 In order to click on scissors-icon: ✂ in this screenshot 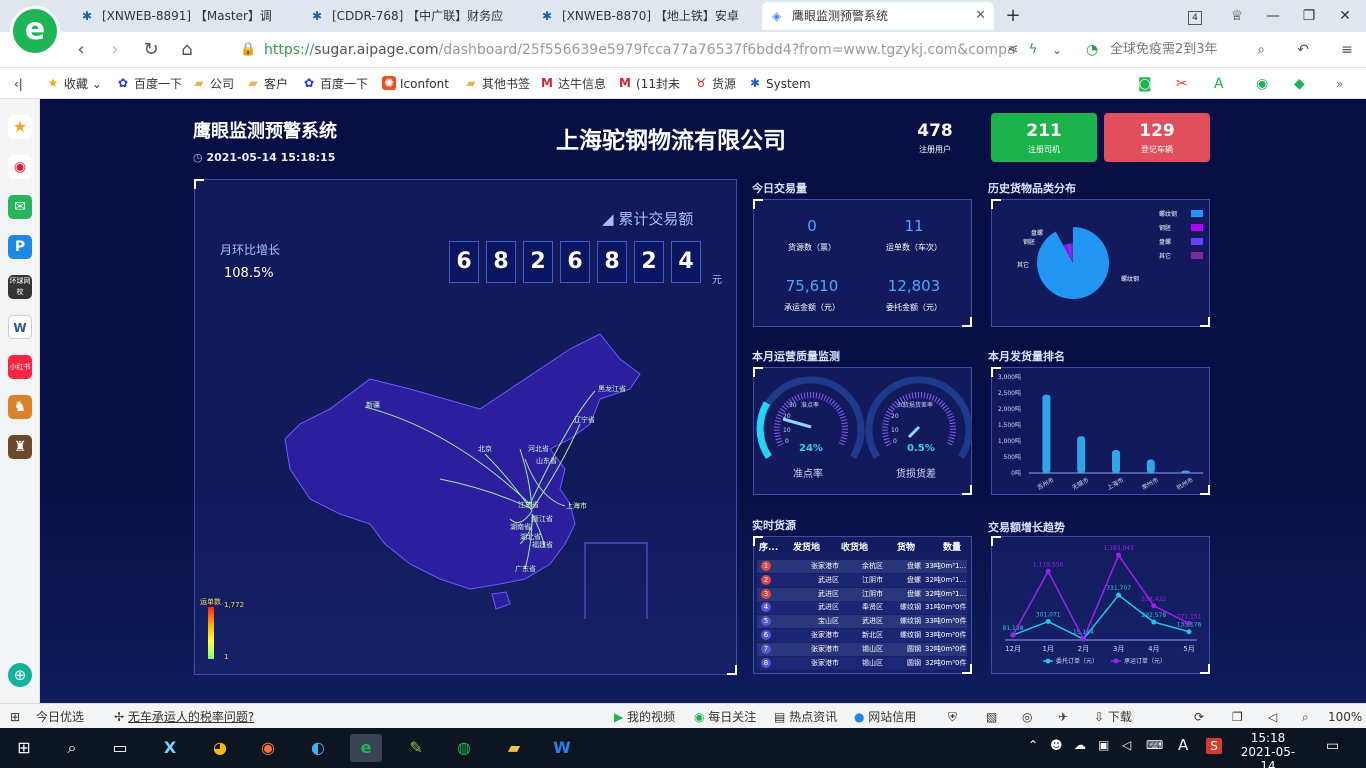, I will do `click(1182, 84)`.